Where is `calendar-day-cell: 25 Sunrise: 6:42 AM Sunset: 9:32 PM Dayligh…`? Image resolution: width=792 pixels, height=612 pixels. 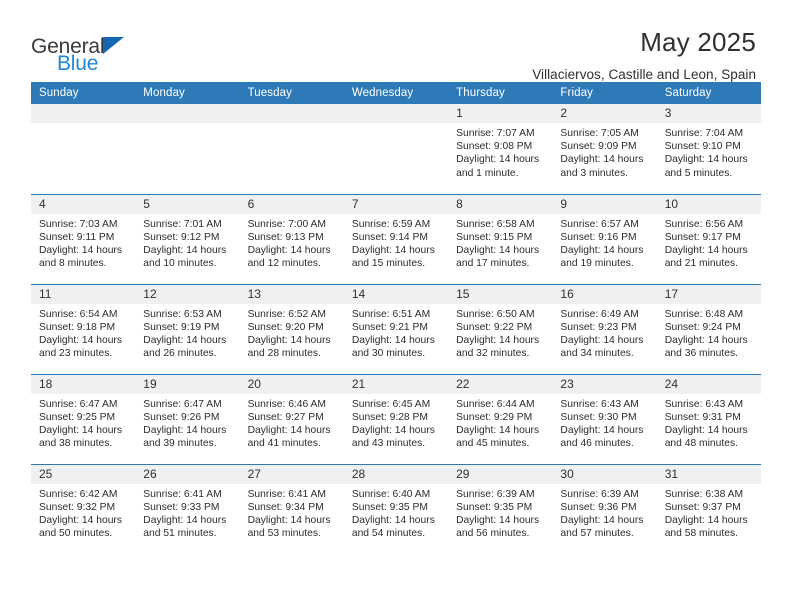 calendar-day-cell: 25 Sunrise: 6:42 AM Sunset: 9:32 PM Dayligh… is located at coordinates (83, 508).